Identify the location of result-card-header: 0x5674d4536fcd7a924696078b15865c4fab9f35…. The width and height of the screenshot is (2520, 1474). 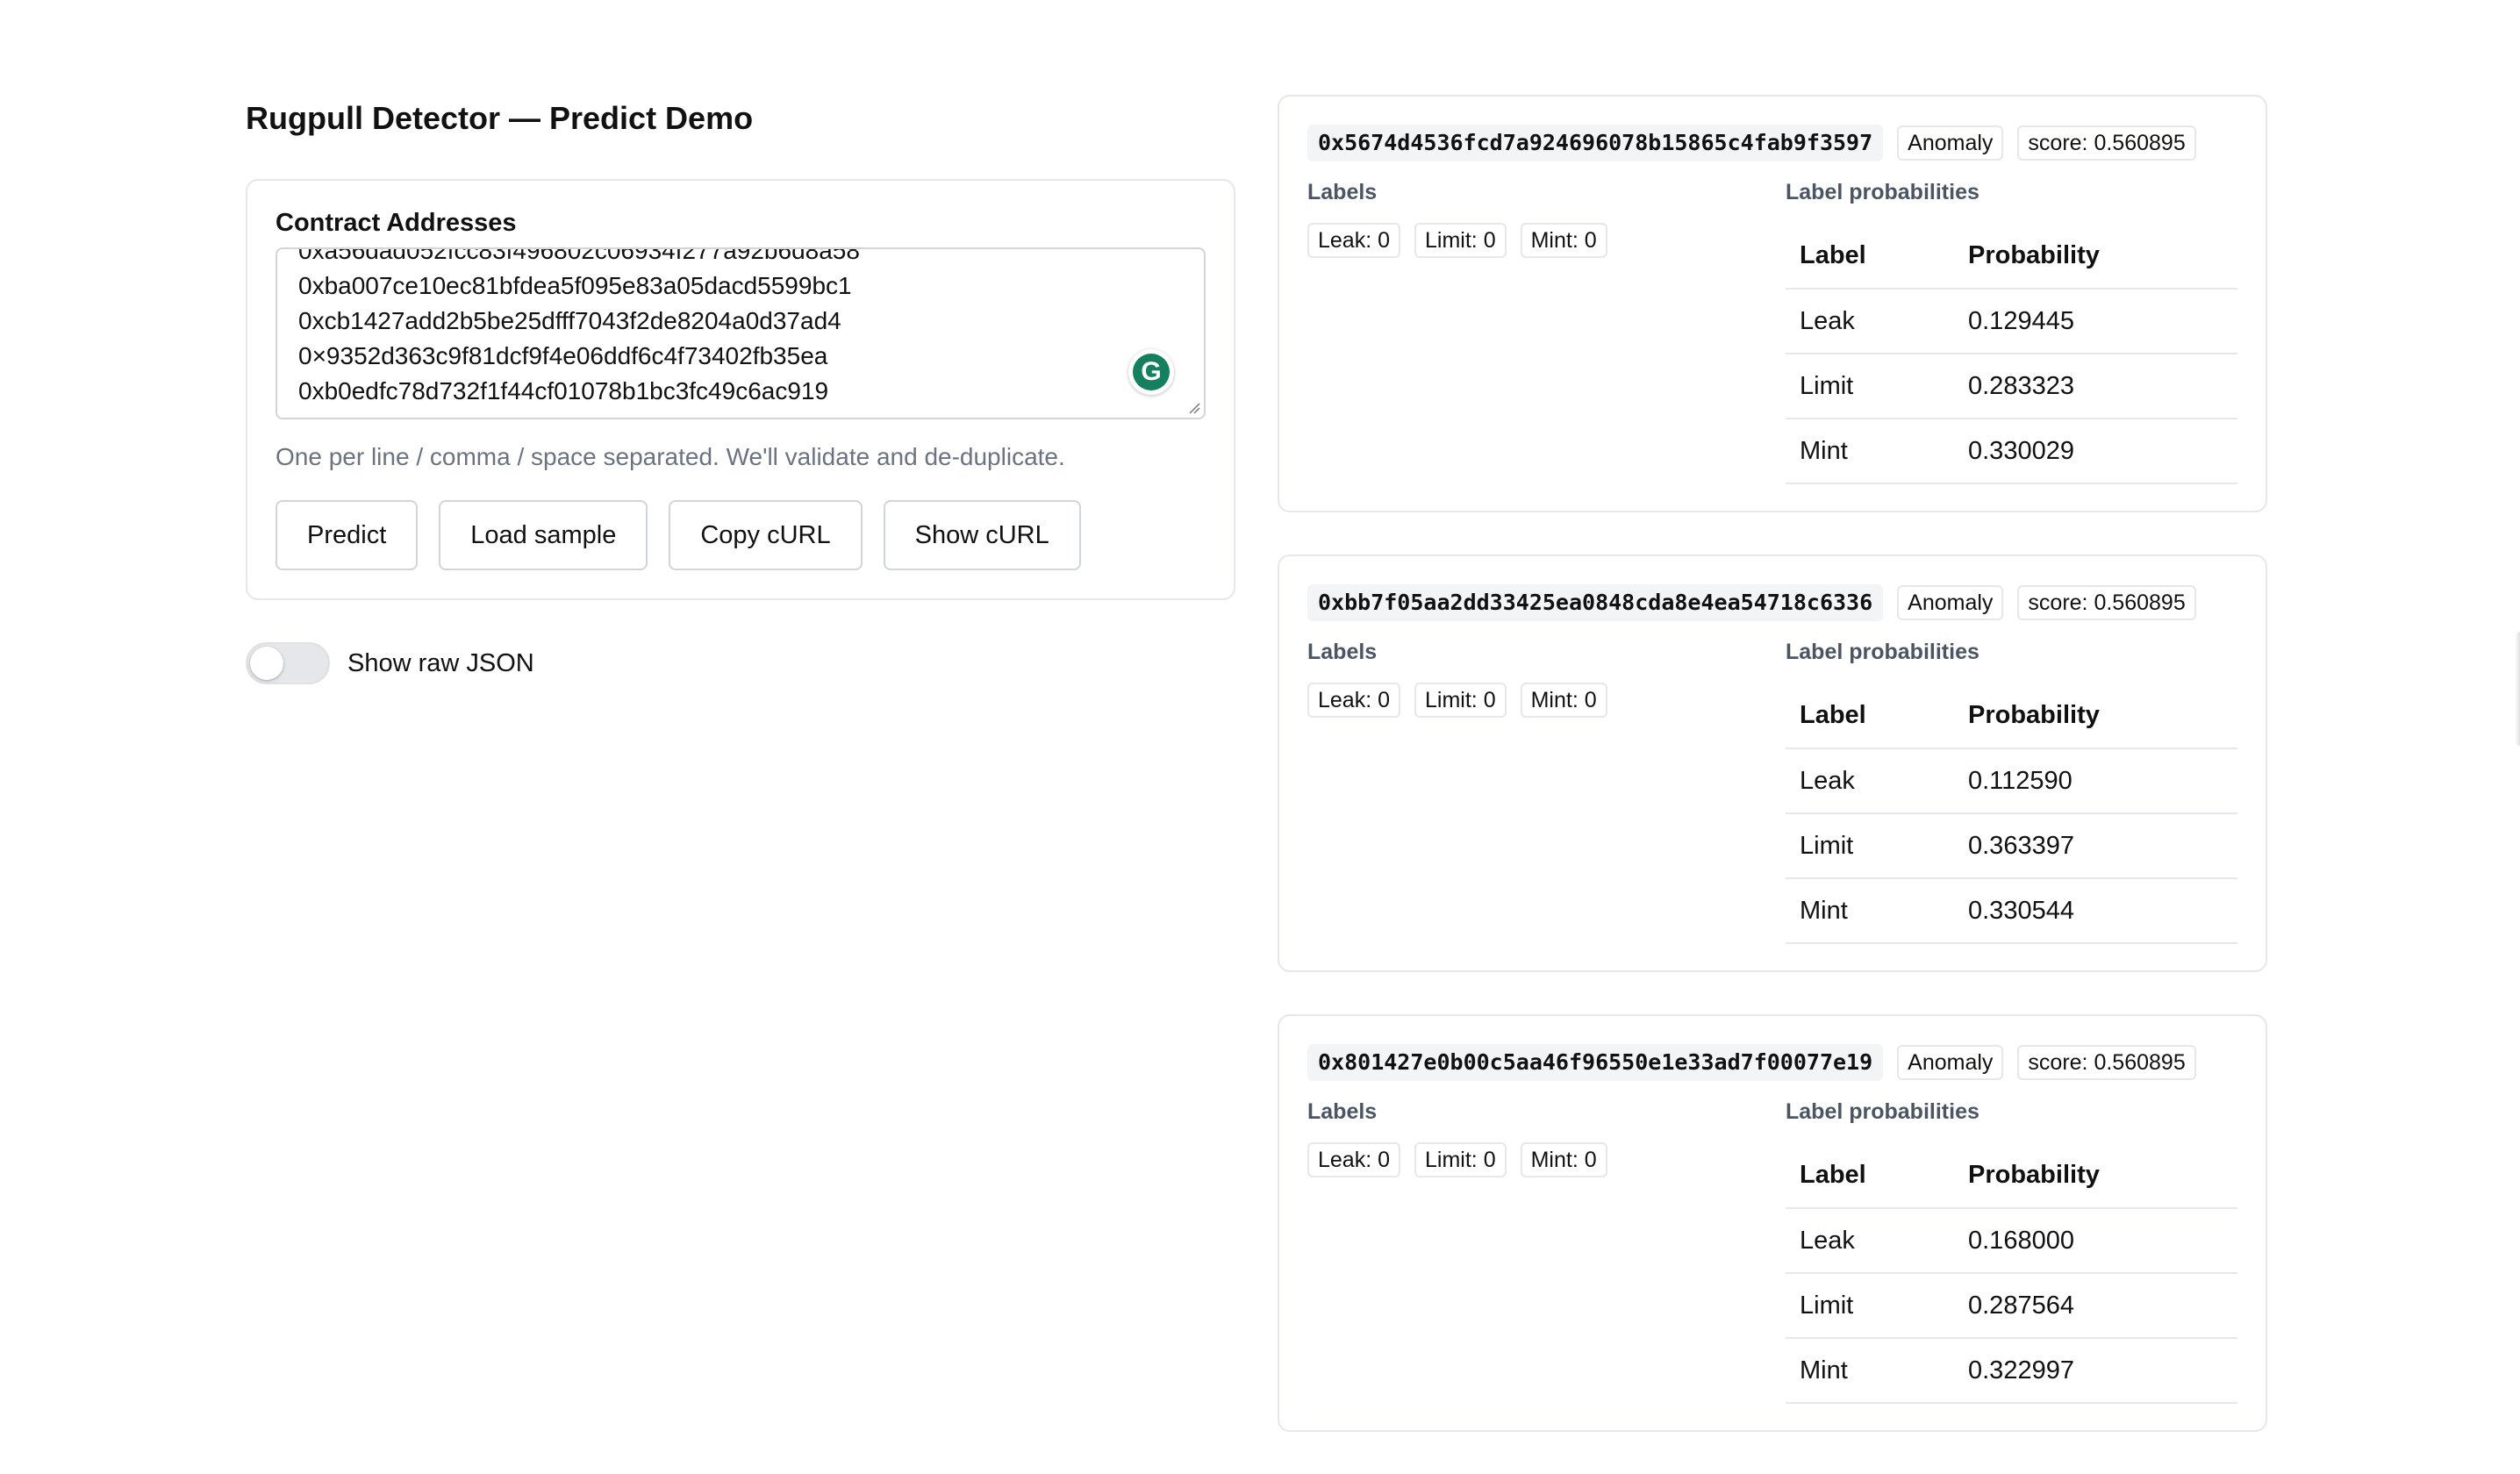
(1772, 143).